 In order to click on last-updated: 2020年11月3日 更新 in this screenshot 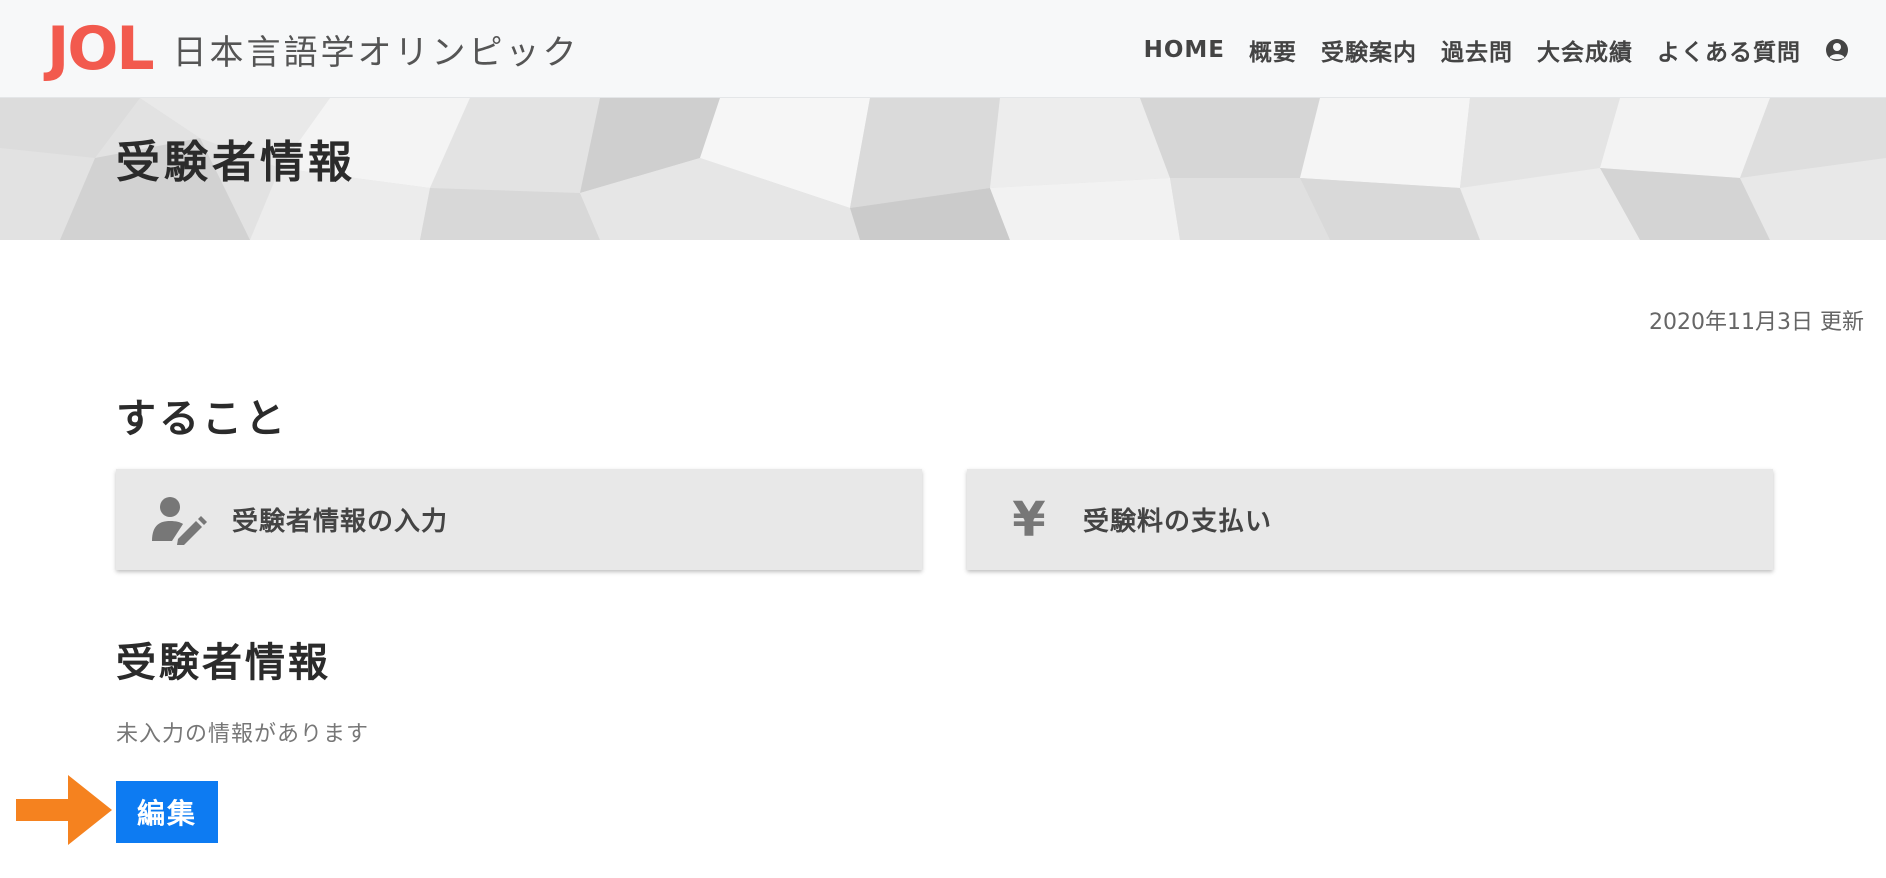, I will do `click(1756, 322)`.